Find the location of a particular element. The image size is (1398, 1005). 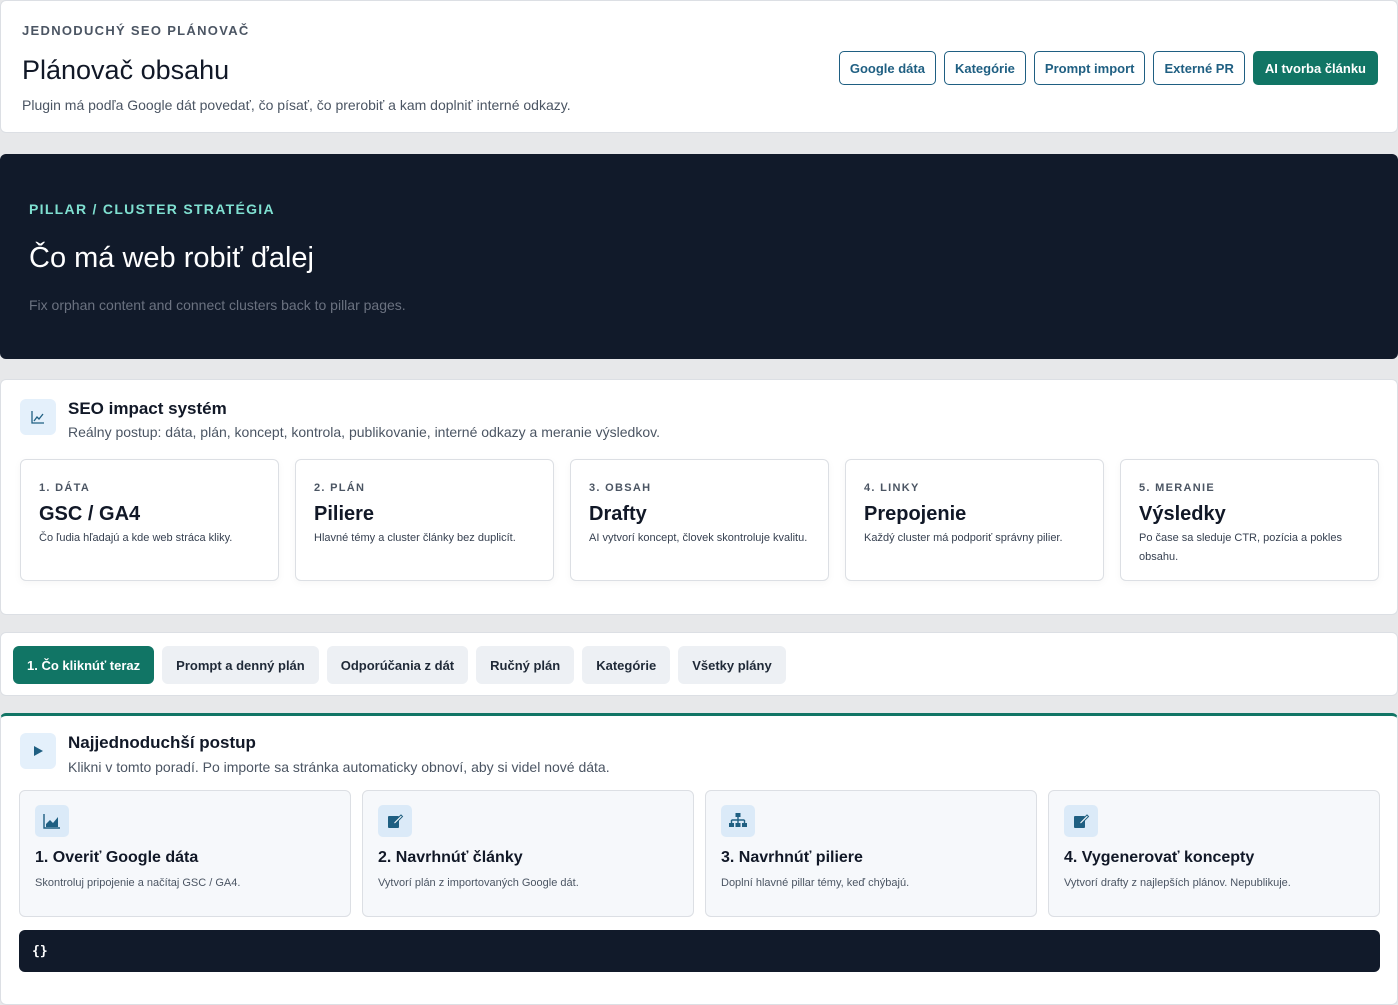

area-chart-icon is located at coordinates (52, 821).